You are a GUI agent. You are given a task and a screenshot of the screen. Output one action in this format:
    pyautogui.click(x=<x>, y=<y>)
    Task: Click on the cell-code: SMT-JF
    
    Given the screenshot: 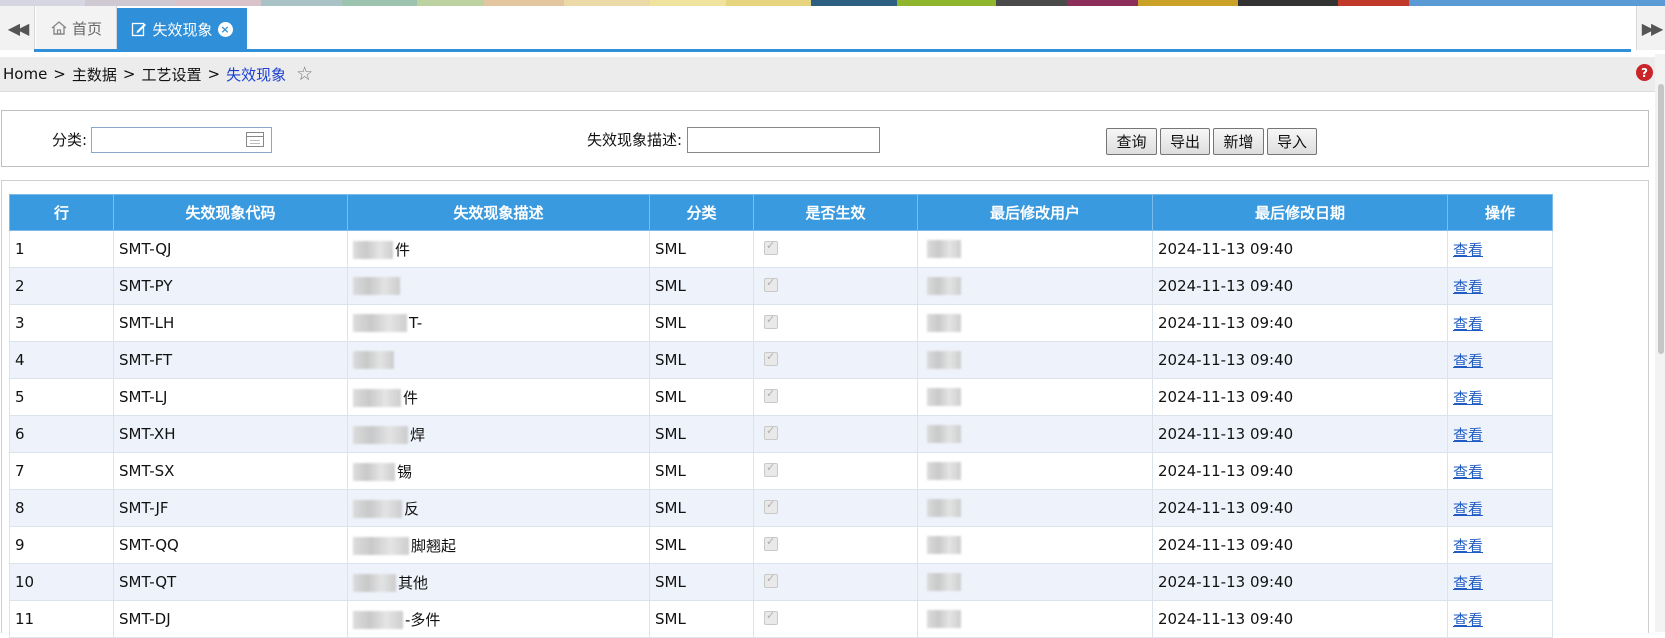 What is the action you would take?
    pyautogui.click(x=230, y=508)
    